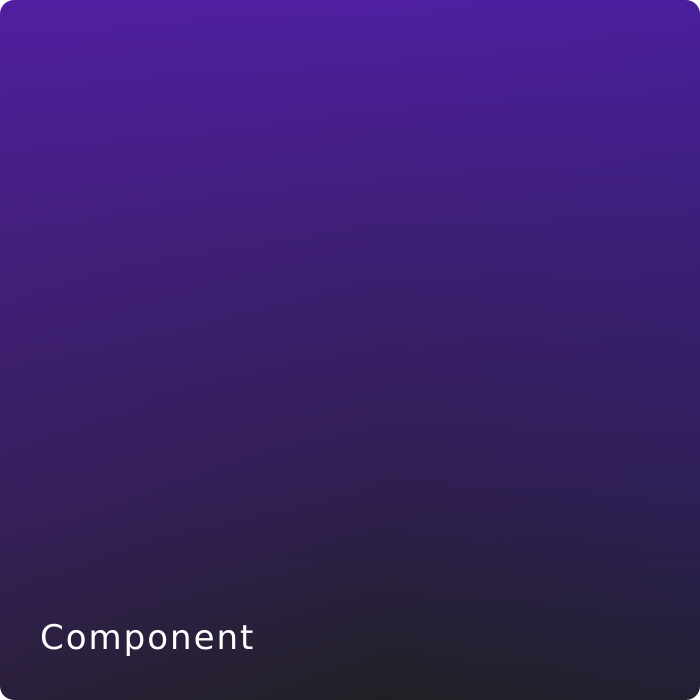  What do you see at coordinates (148, 638) in the screenshot?
I see `component-card-label: Component` at bounding box center [148, 638].